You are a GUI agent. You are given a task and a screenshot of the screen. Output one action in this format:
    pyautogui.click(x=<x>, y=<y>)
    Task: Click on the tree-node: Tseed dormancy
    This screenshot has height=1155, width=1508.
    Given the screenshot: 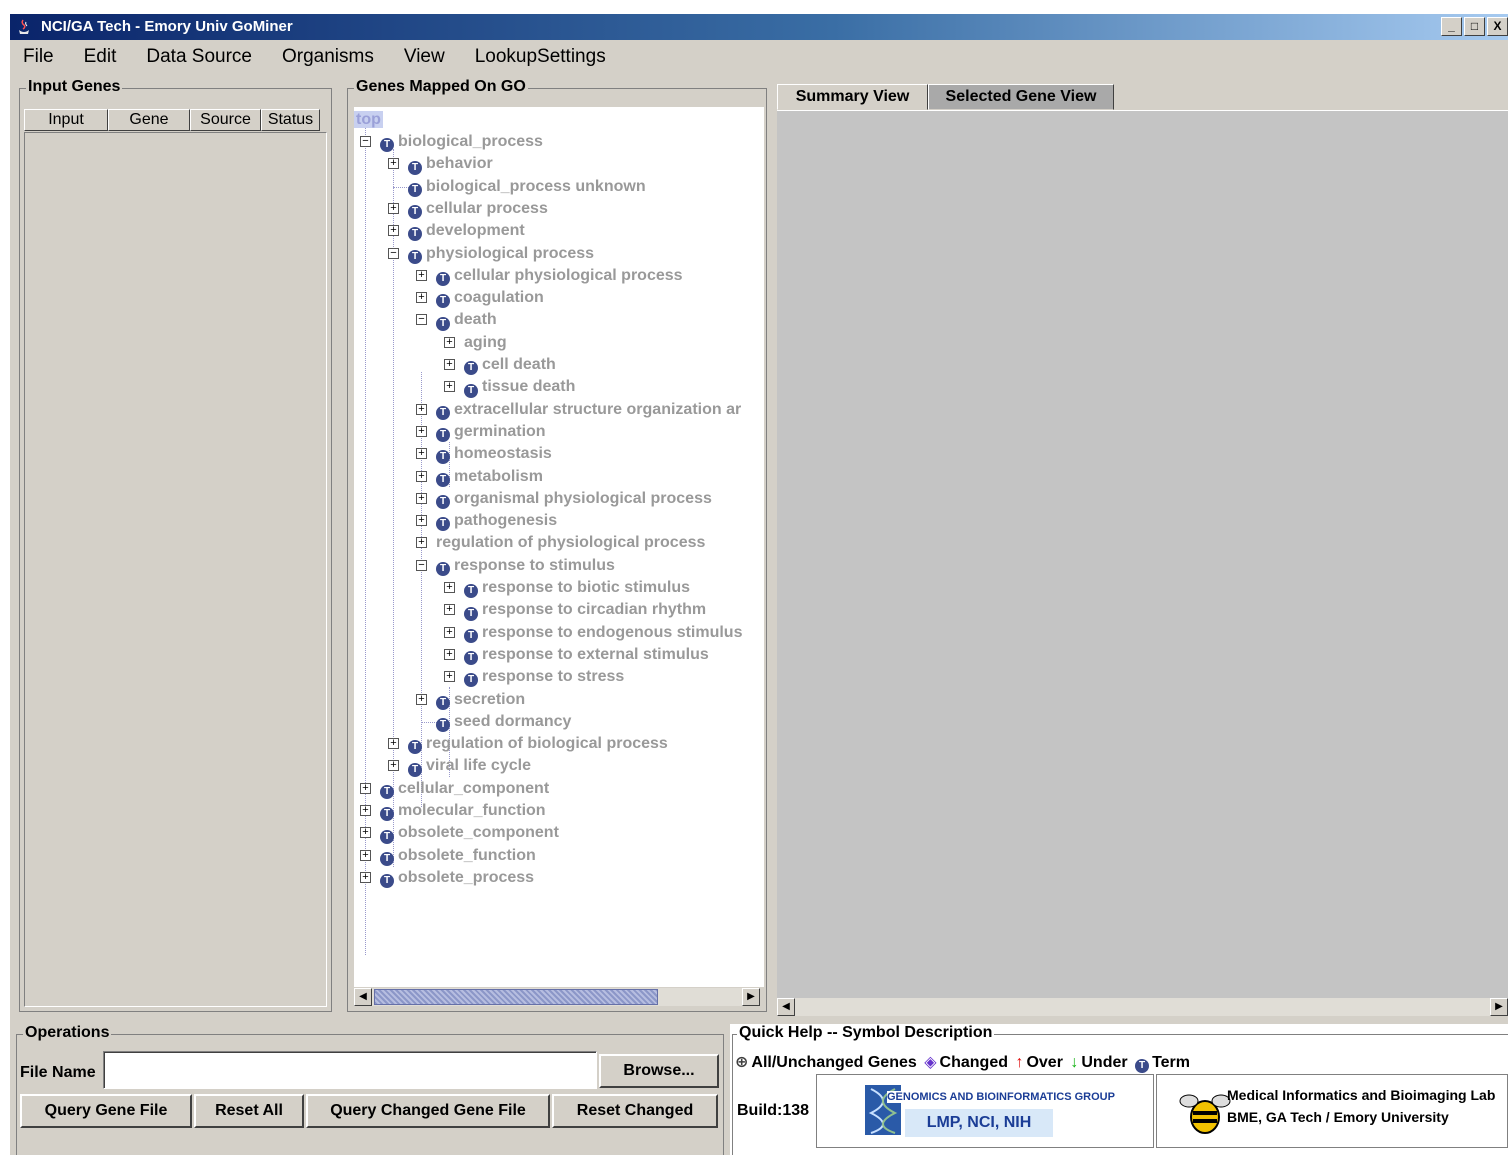 What is the action you would take?
    pyautogui.click(x=503, y=722)
    